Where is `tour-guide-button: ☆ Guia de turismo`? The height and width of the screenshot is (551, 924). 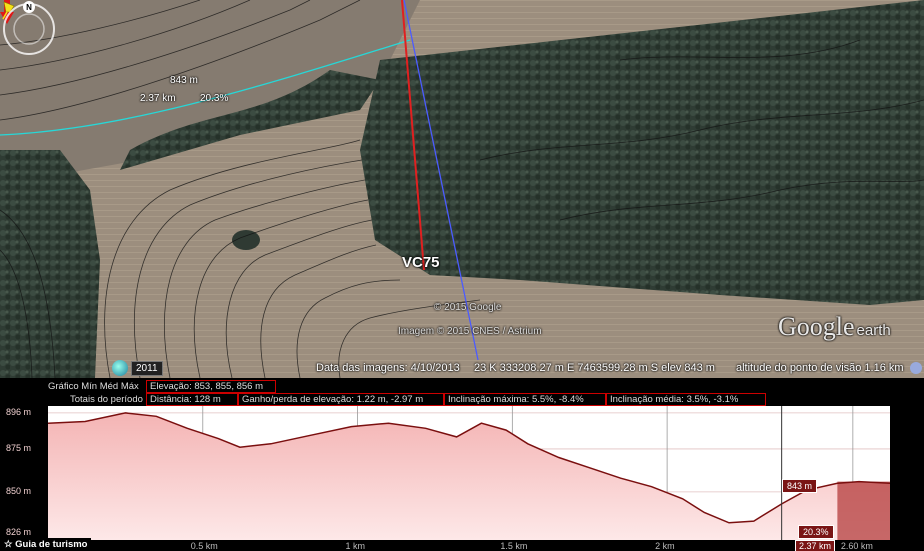 tour-guide-button: ☆ Guia de turismo is located at coordinates (46, 544).